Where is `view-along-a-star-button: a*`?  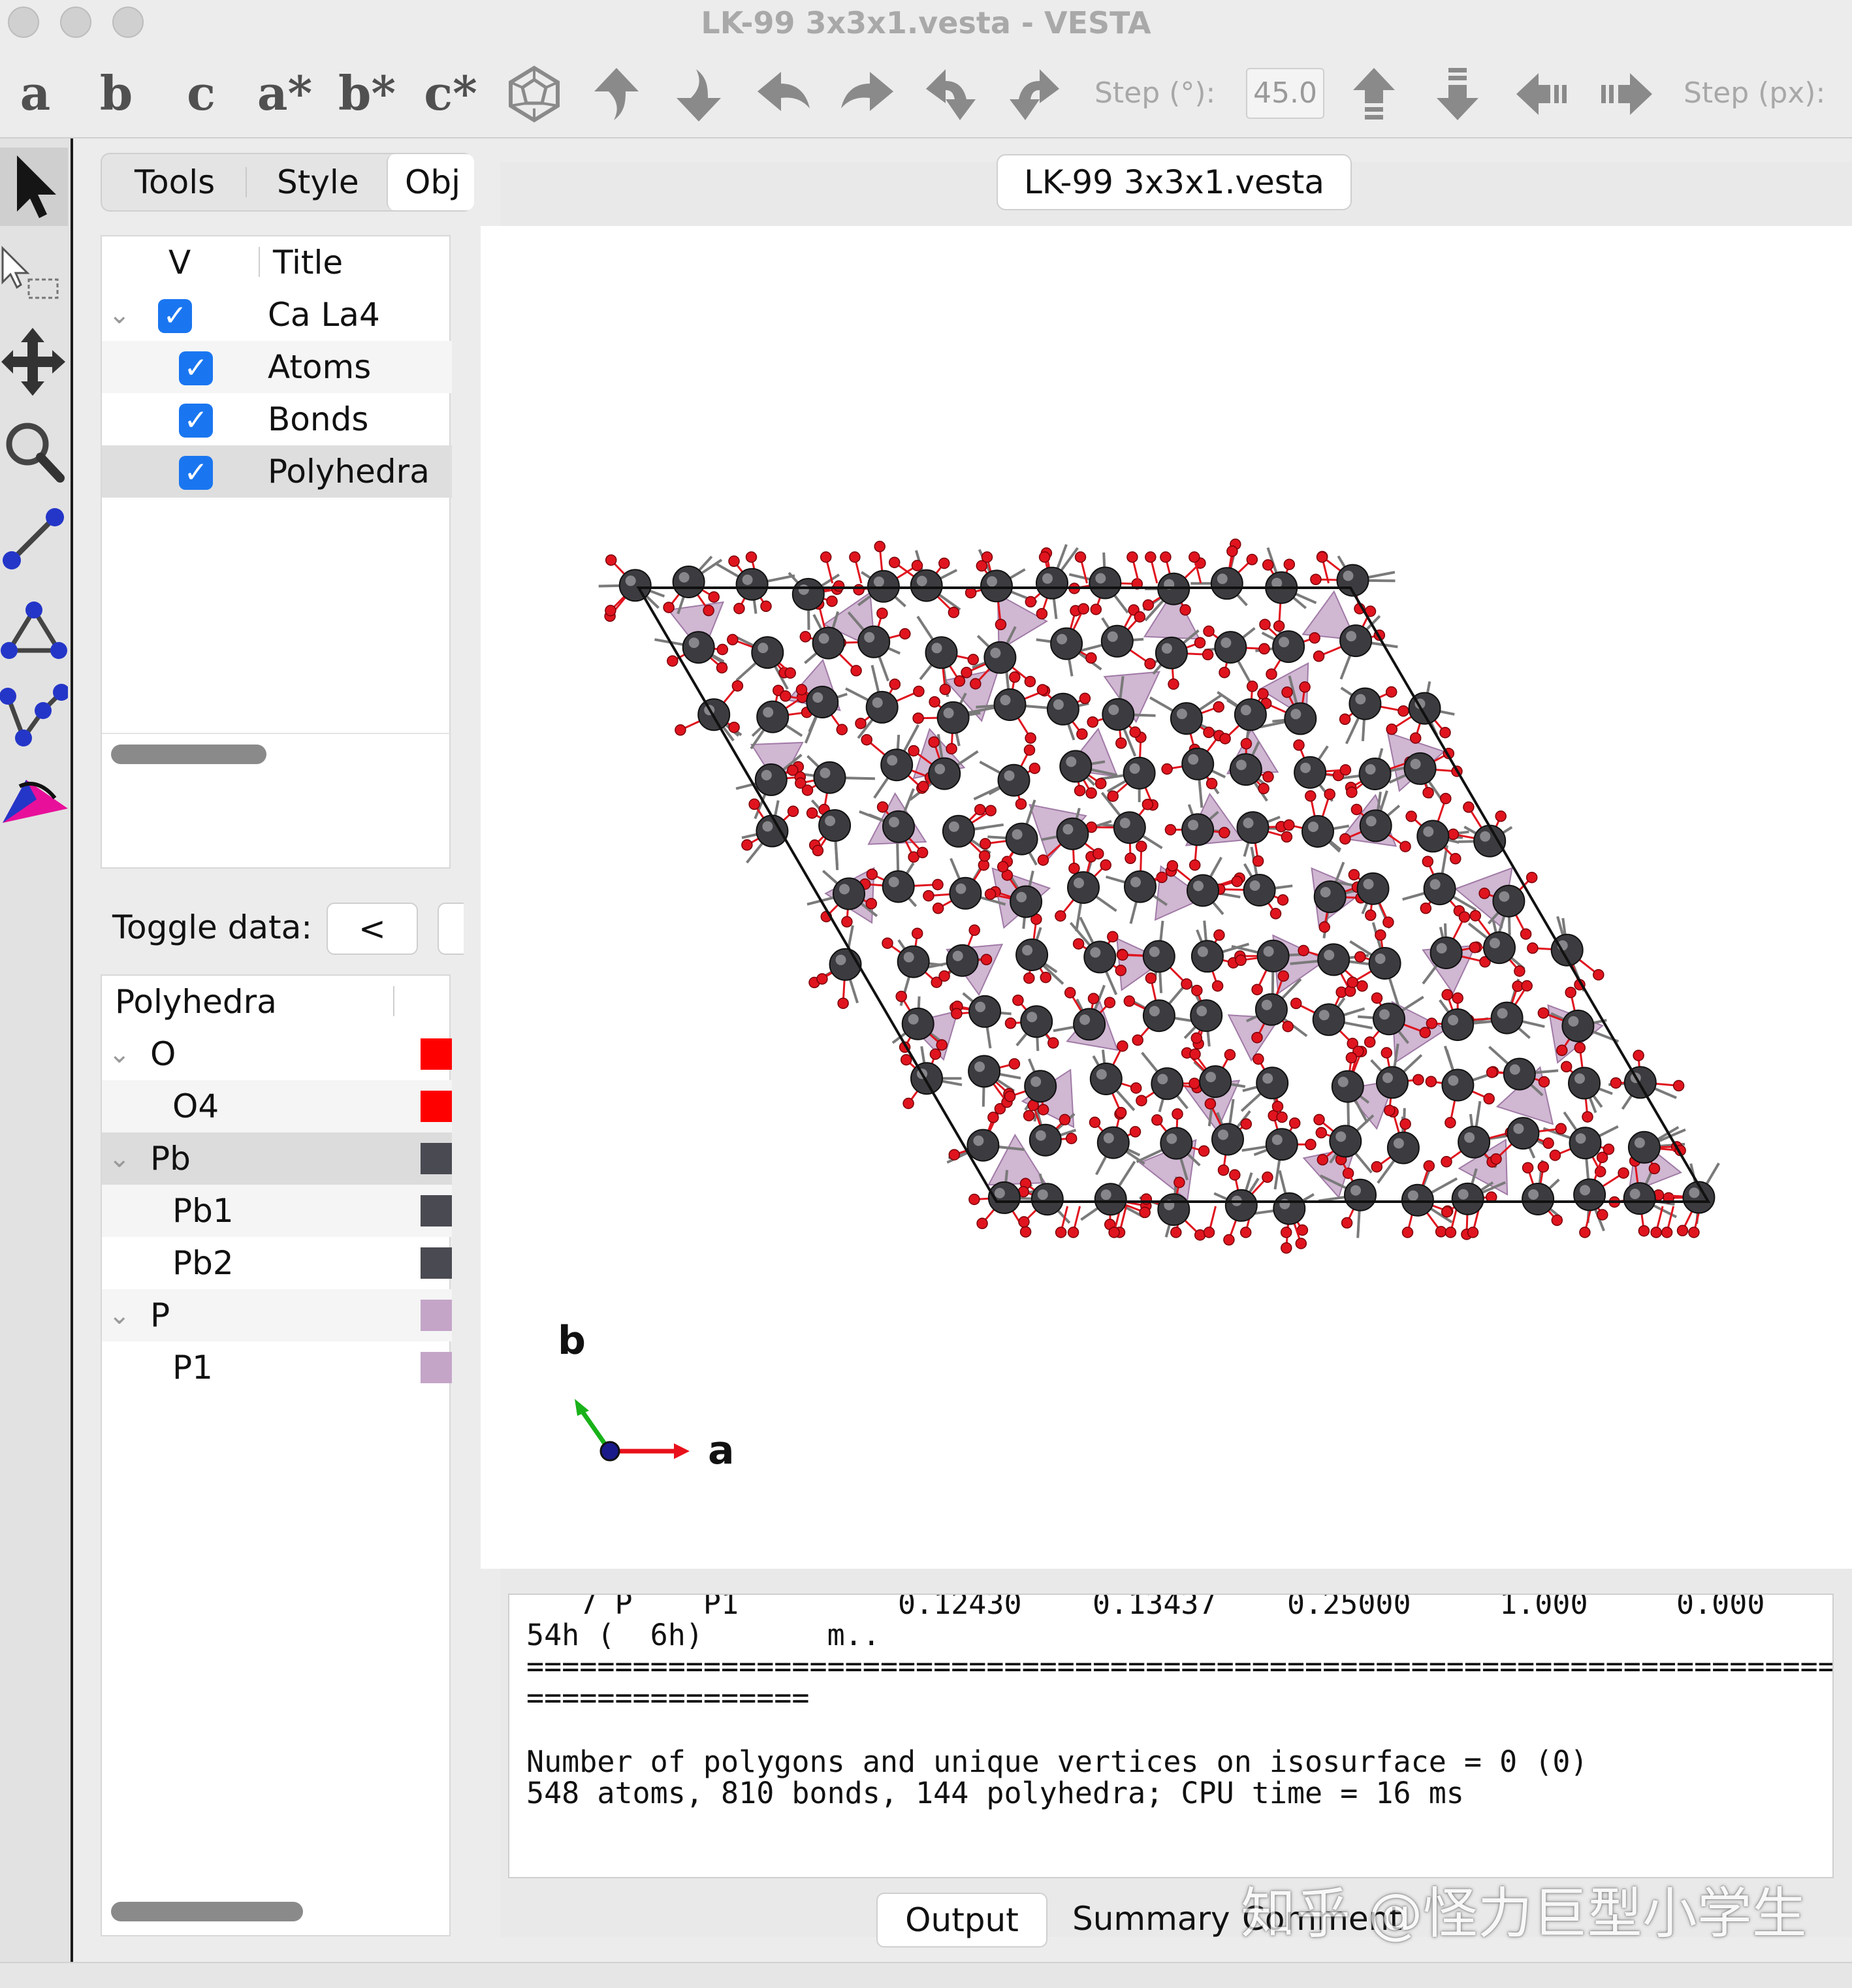
view-along-a-star-button: a* is located at coordinates (284, 93).